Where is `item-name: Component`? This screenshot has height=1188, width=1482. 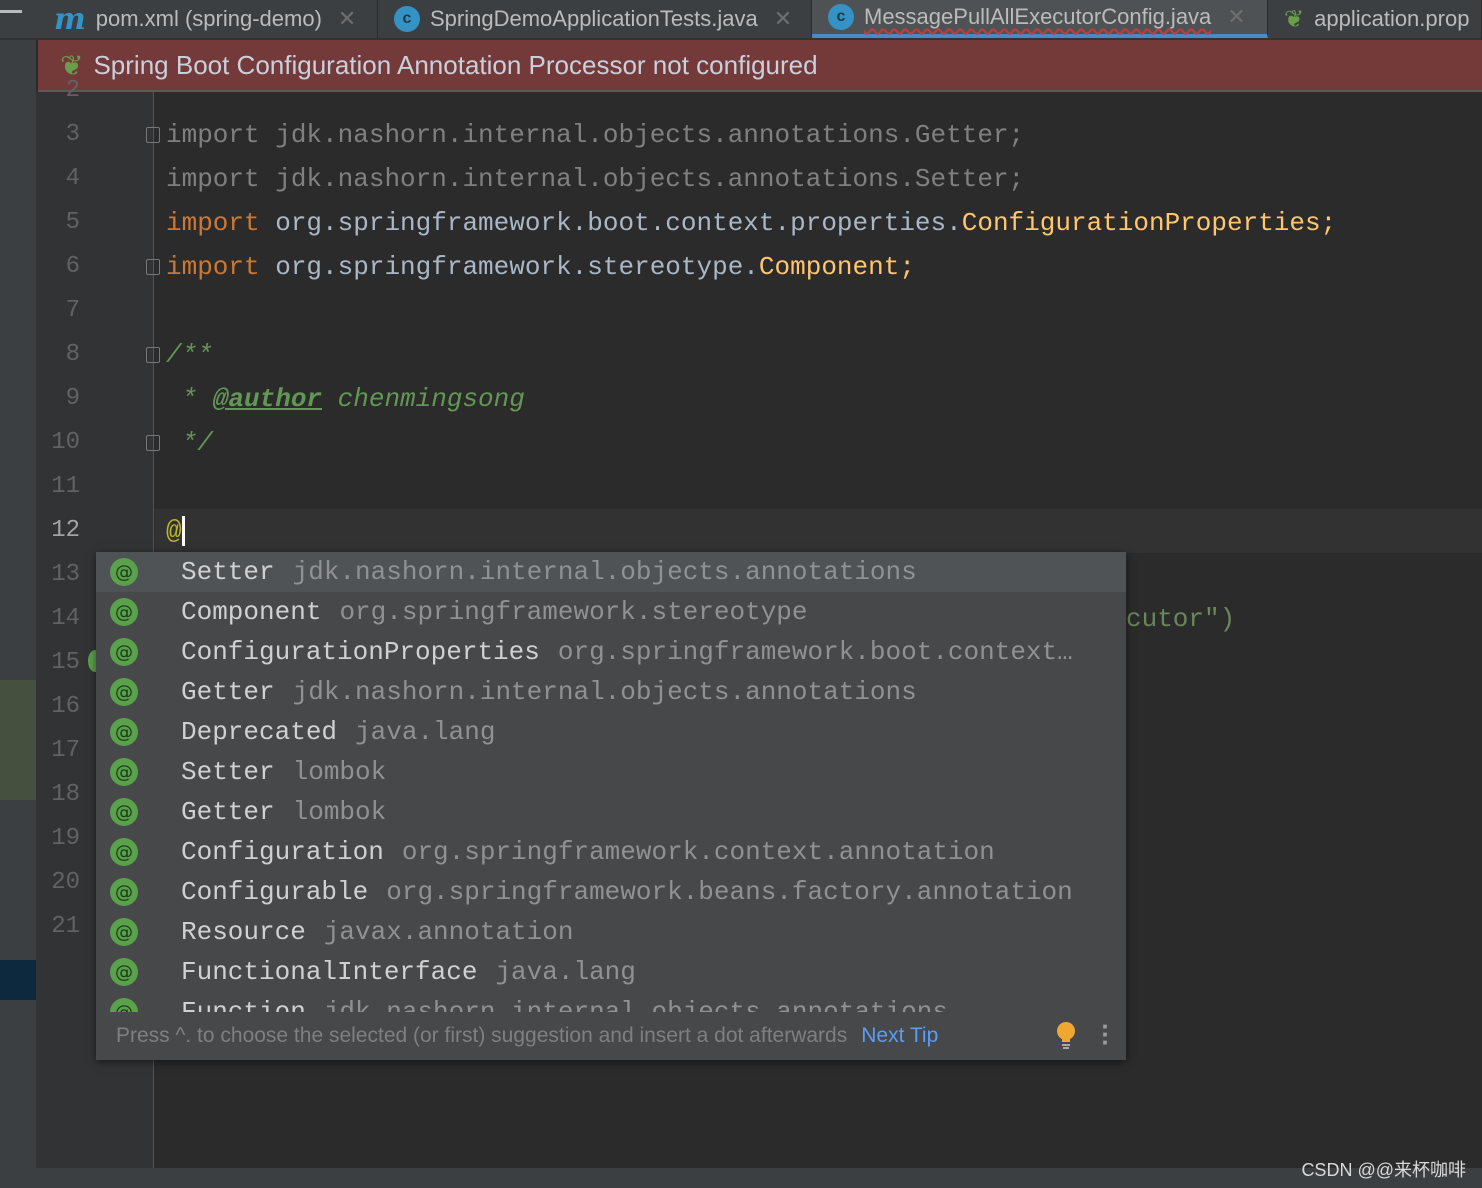 item-name: Component is located at coordinates (251, 612).